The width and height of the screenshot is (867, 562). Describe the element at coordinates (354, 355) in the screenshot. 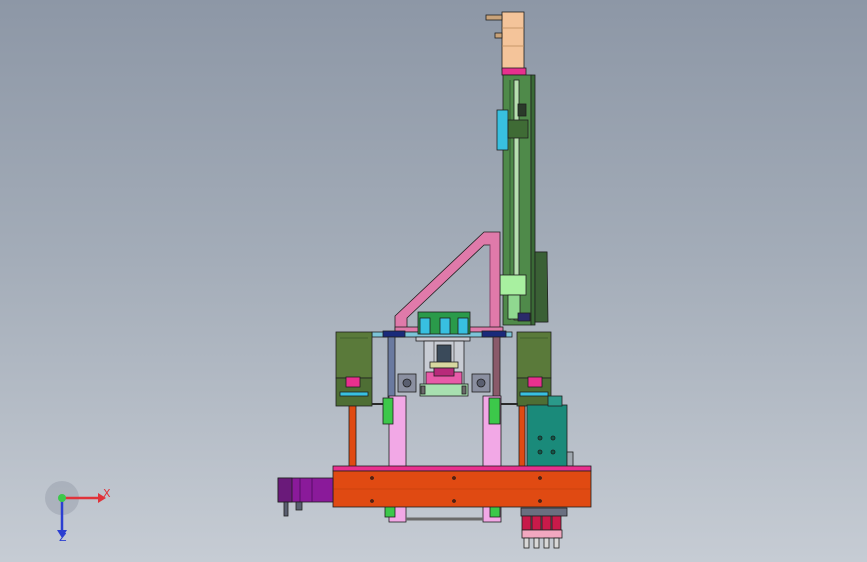

I see `left-module-housing` at that location.